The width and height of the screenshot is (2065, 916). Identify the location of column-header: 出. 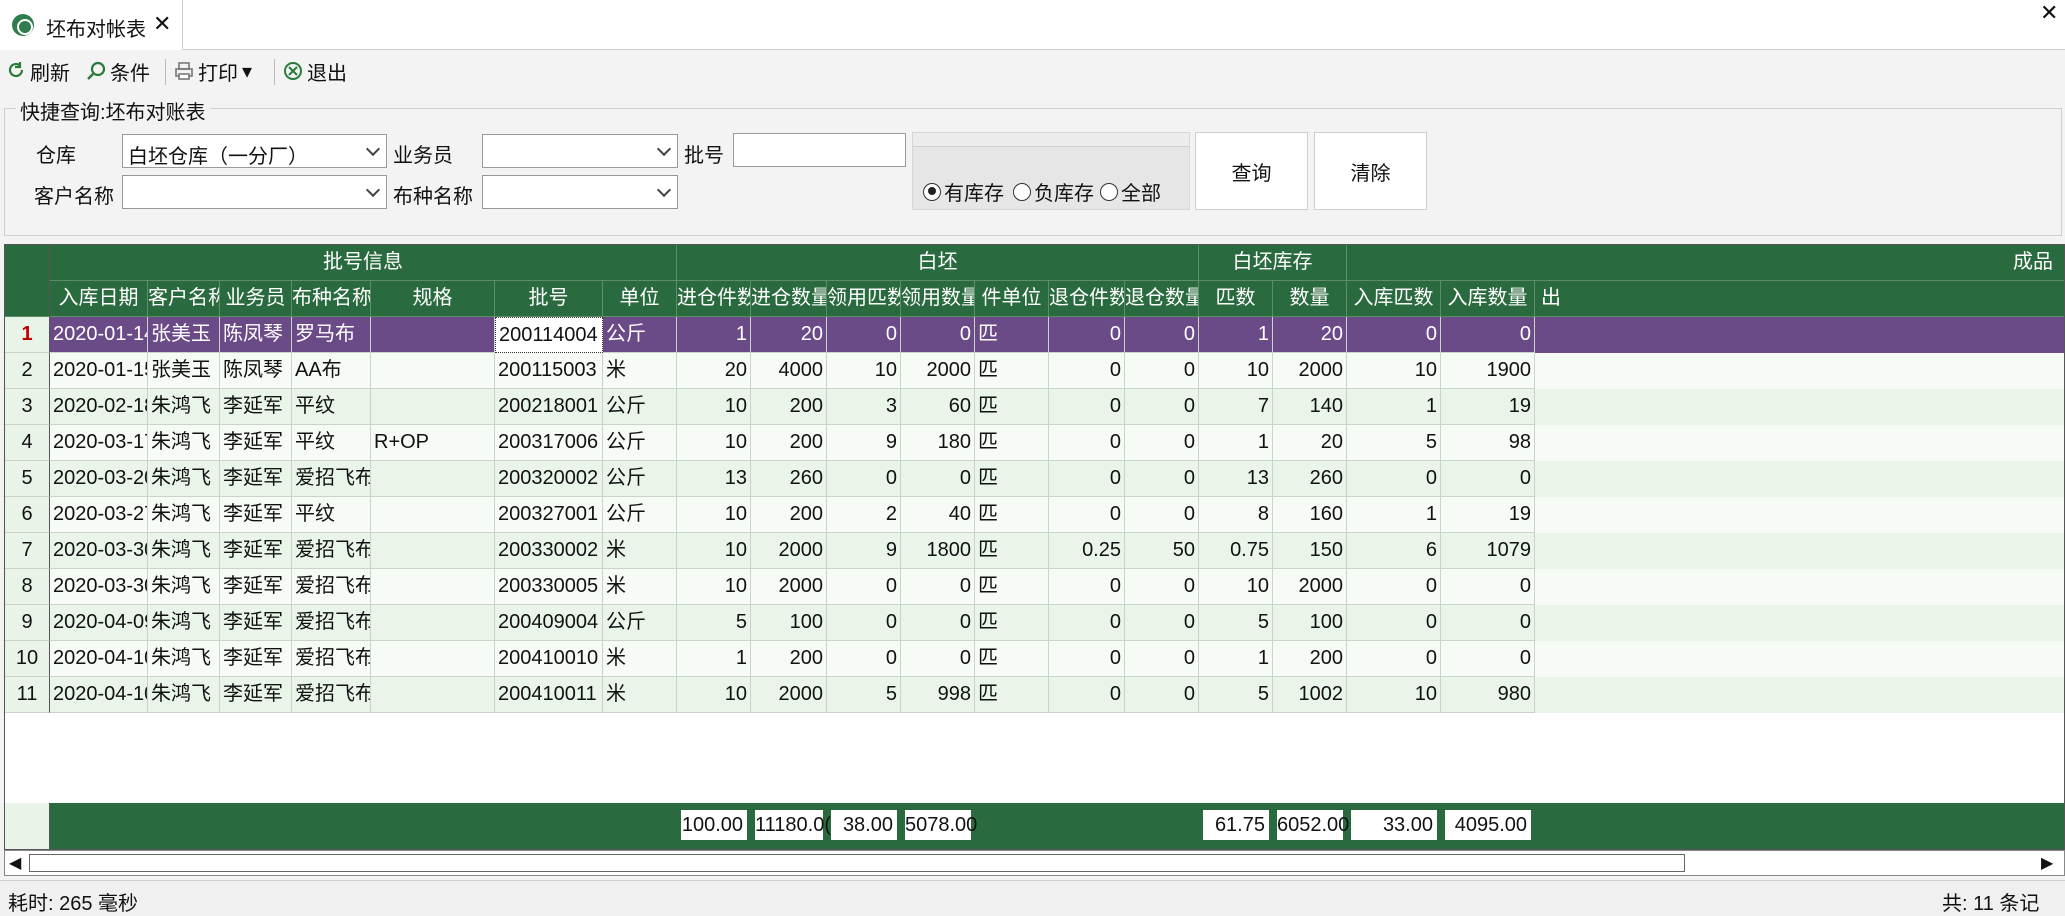
(1799, 299).